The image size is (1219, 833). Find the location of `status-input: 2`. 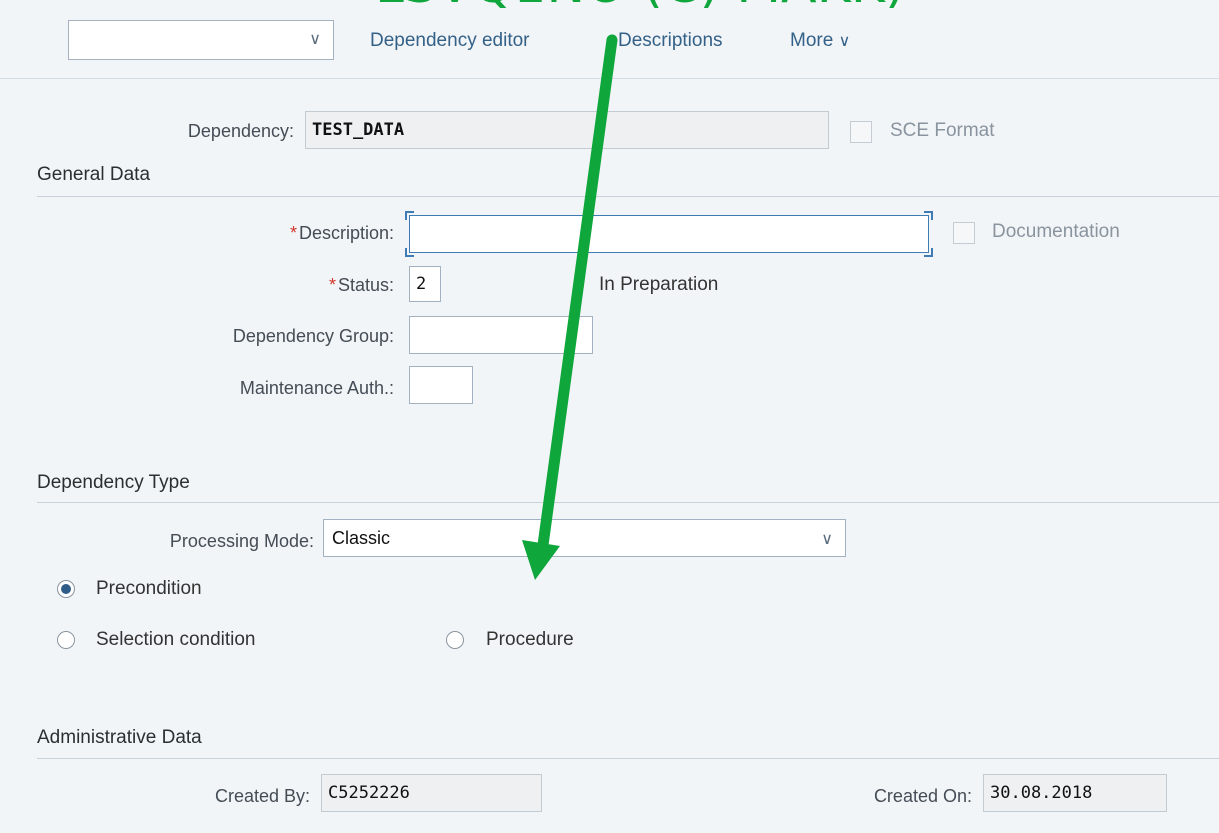

status-input: 2 is located at coordinates (425, 284).